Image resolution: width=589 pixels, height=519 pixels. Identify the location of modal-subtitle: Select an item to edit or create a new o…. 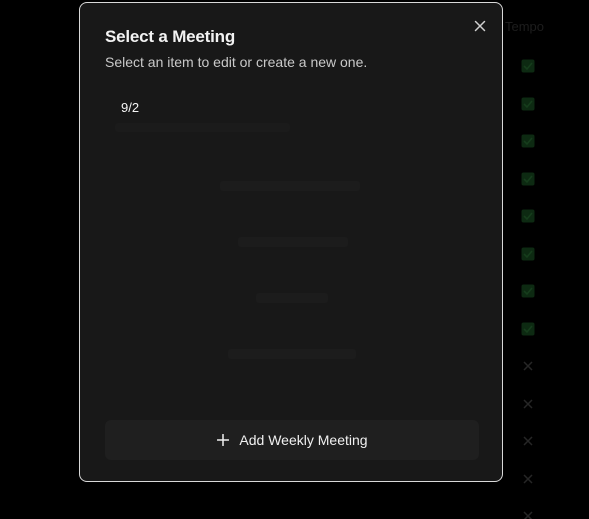
(236, 62).